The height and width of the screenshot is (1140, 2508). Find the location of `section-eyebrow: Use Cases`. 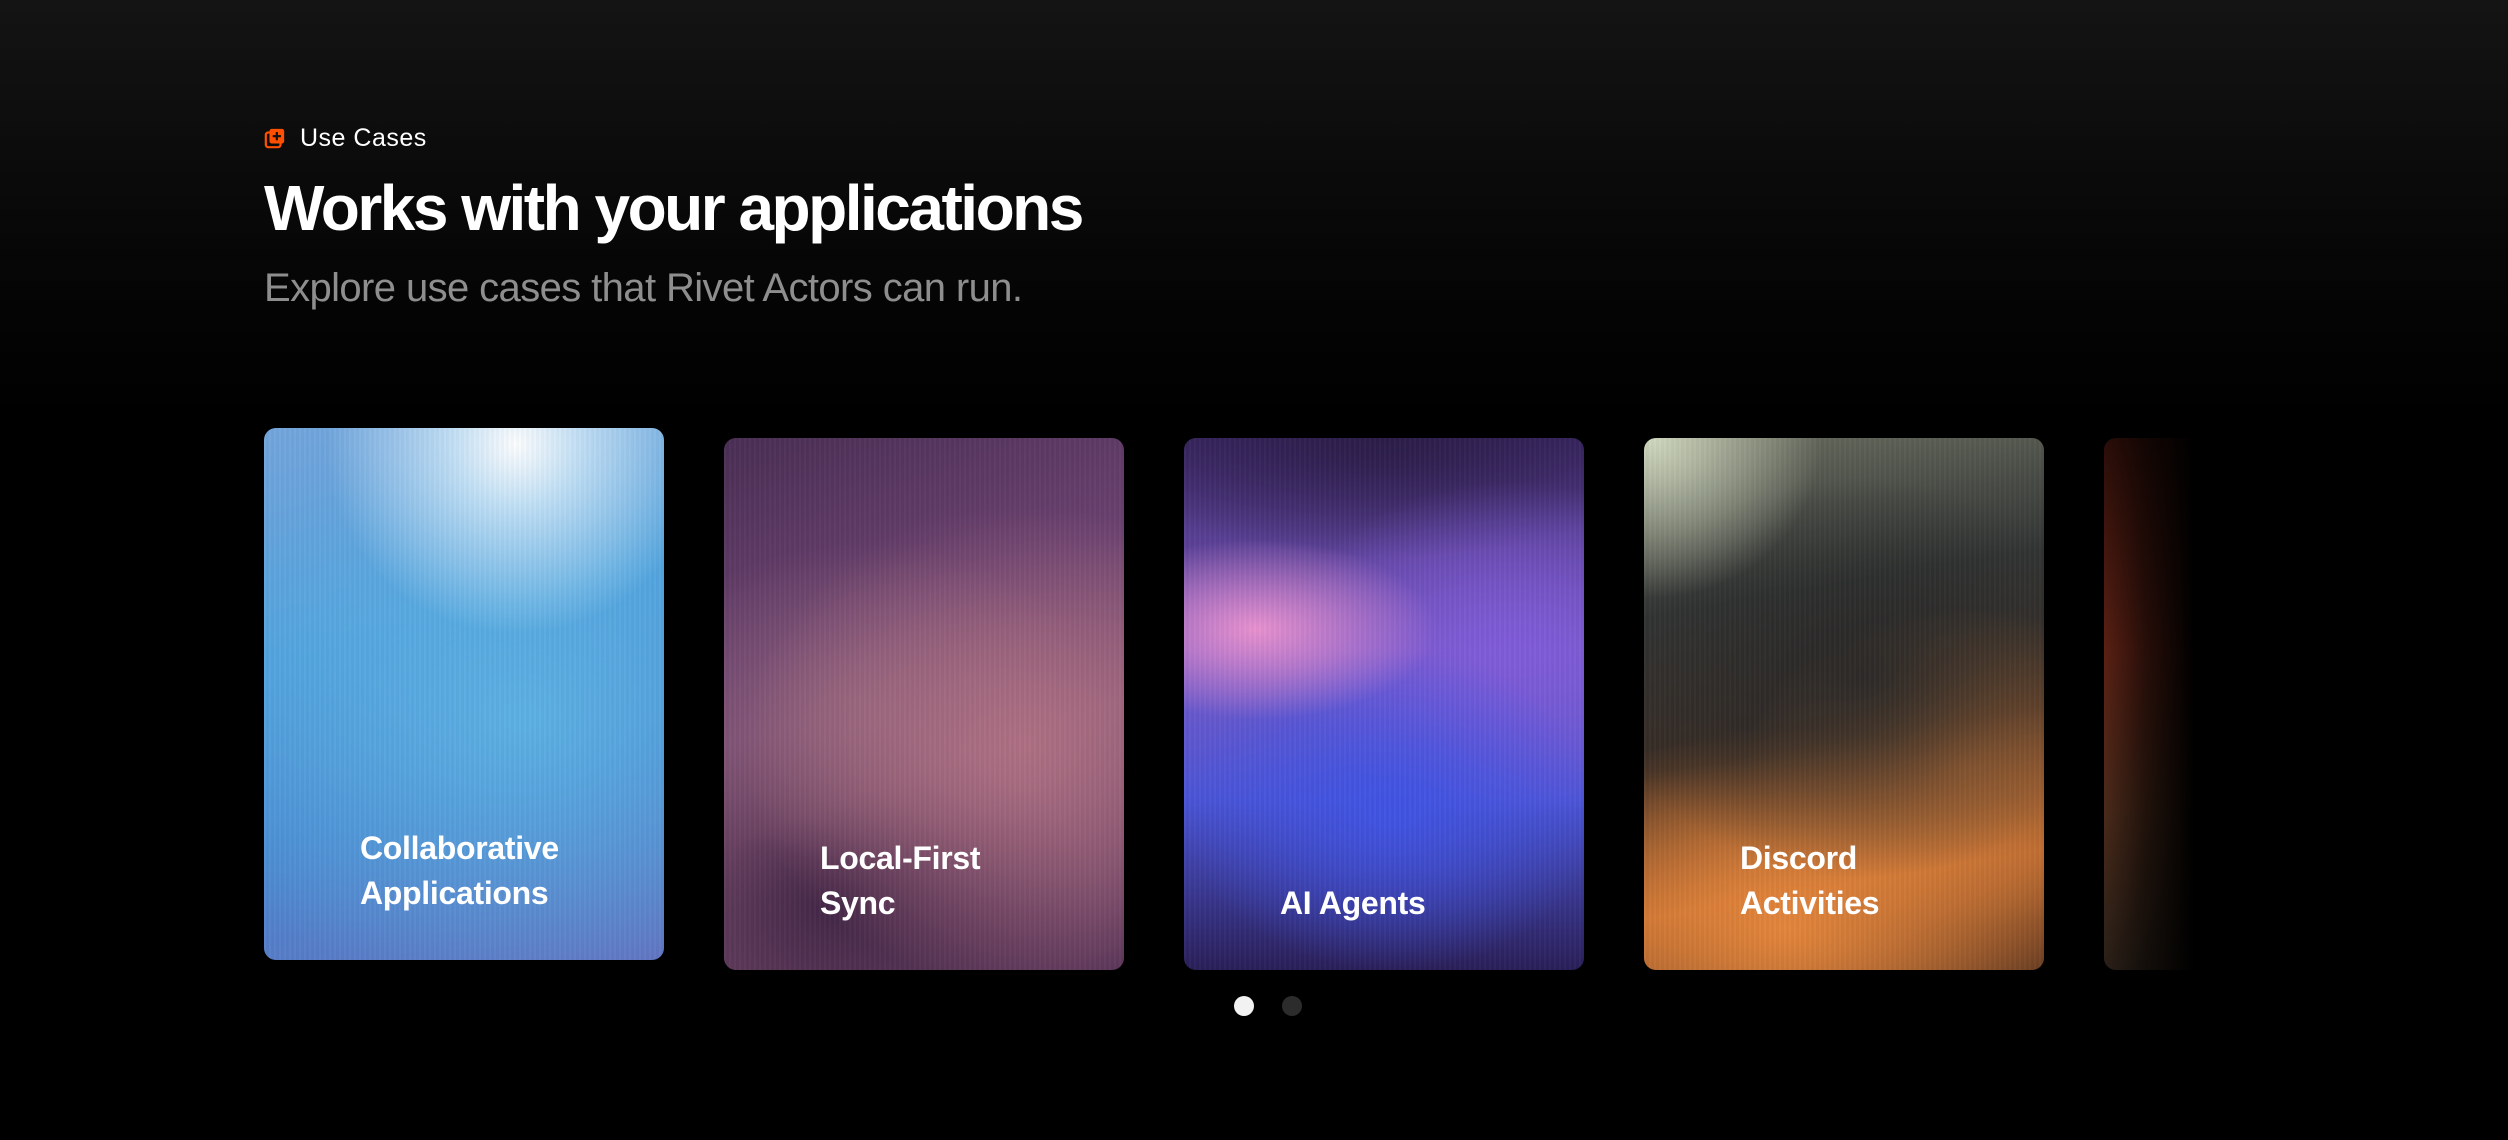

section-eyebrow: Use Cases is located at coordinates (345, 138).